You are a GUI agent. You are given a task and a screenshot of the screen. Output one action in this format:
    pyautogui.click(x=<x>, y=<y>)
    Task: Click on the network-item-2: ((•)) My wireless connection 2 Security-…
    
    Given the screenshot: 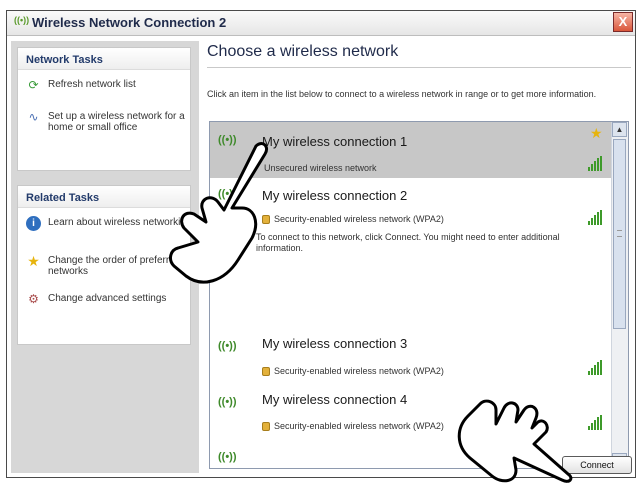 What is the action you would take?
    pyautogui.click(x=411, y=235)
    